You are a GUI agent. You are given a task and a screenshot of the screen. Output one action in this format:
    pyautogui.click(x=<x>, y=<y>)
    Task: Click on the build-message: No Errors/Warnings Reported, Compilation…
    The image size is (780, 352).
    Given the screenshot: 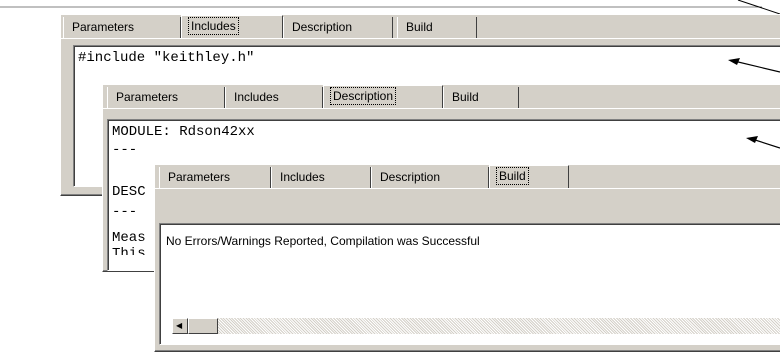 What is the action you would take?
    pyautogui.click(x=323, y=241)
    